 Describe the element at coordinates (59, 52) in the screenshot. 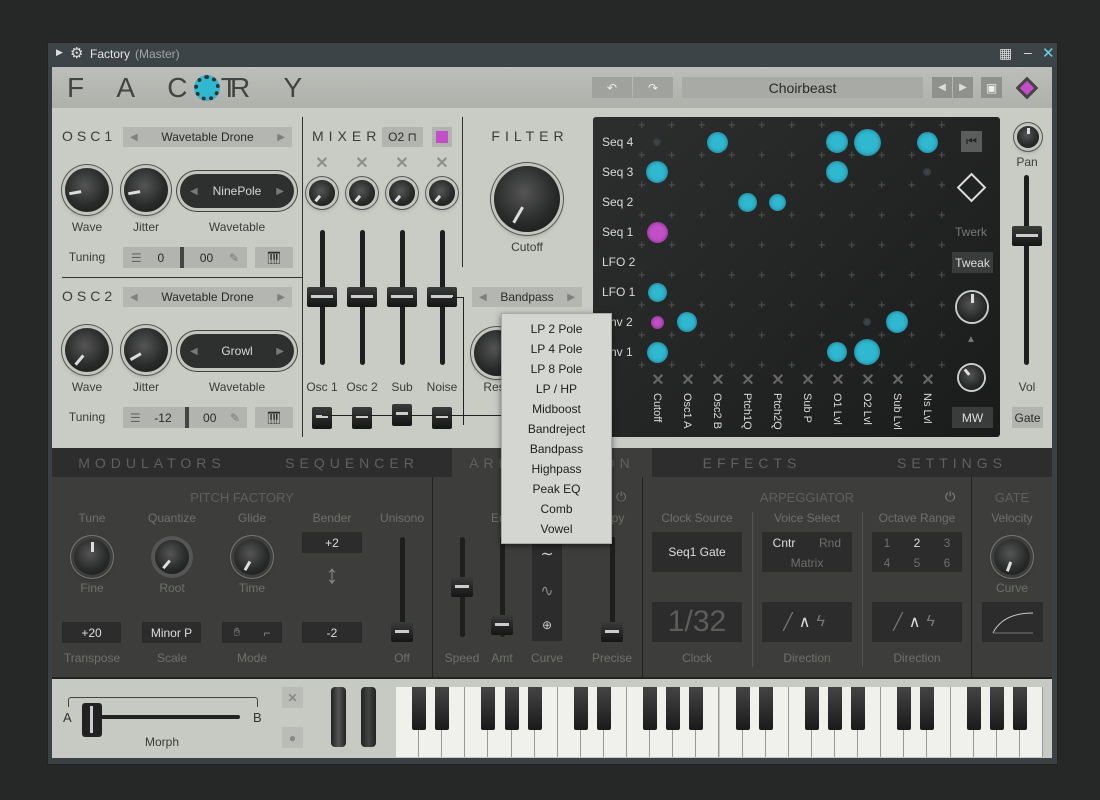

I see `expand-arrow-icon: ▶` at that location.